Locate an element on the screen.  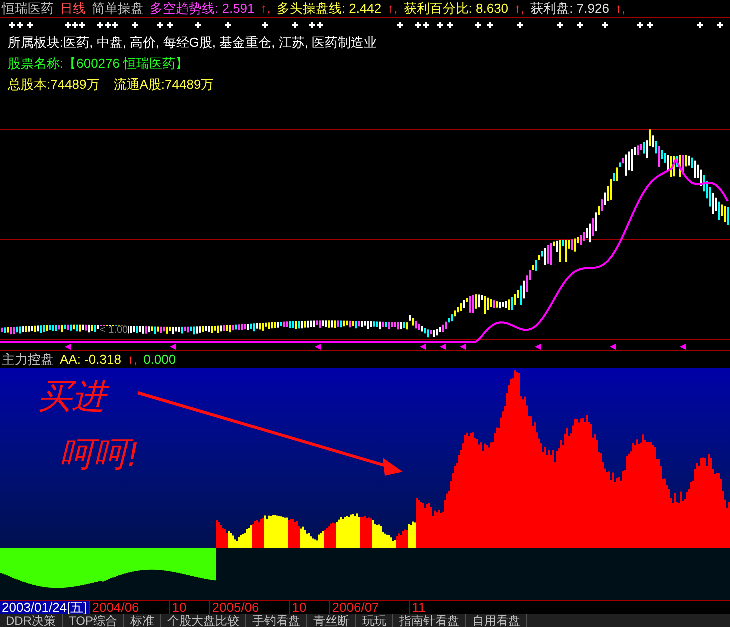
indicator-tab: 个股大盘比较 is located at coordinates (203, 620).